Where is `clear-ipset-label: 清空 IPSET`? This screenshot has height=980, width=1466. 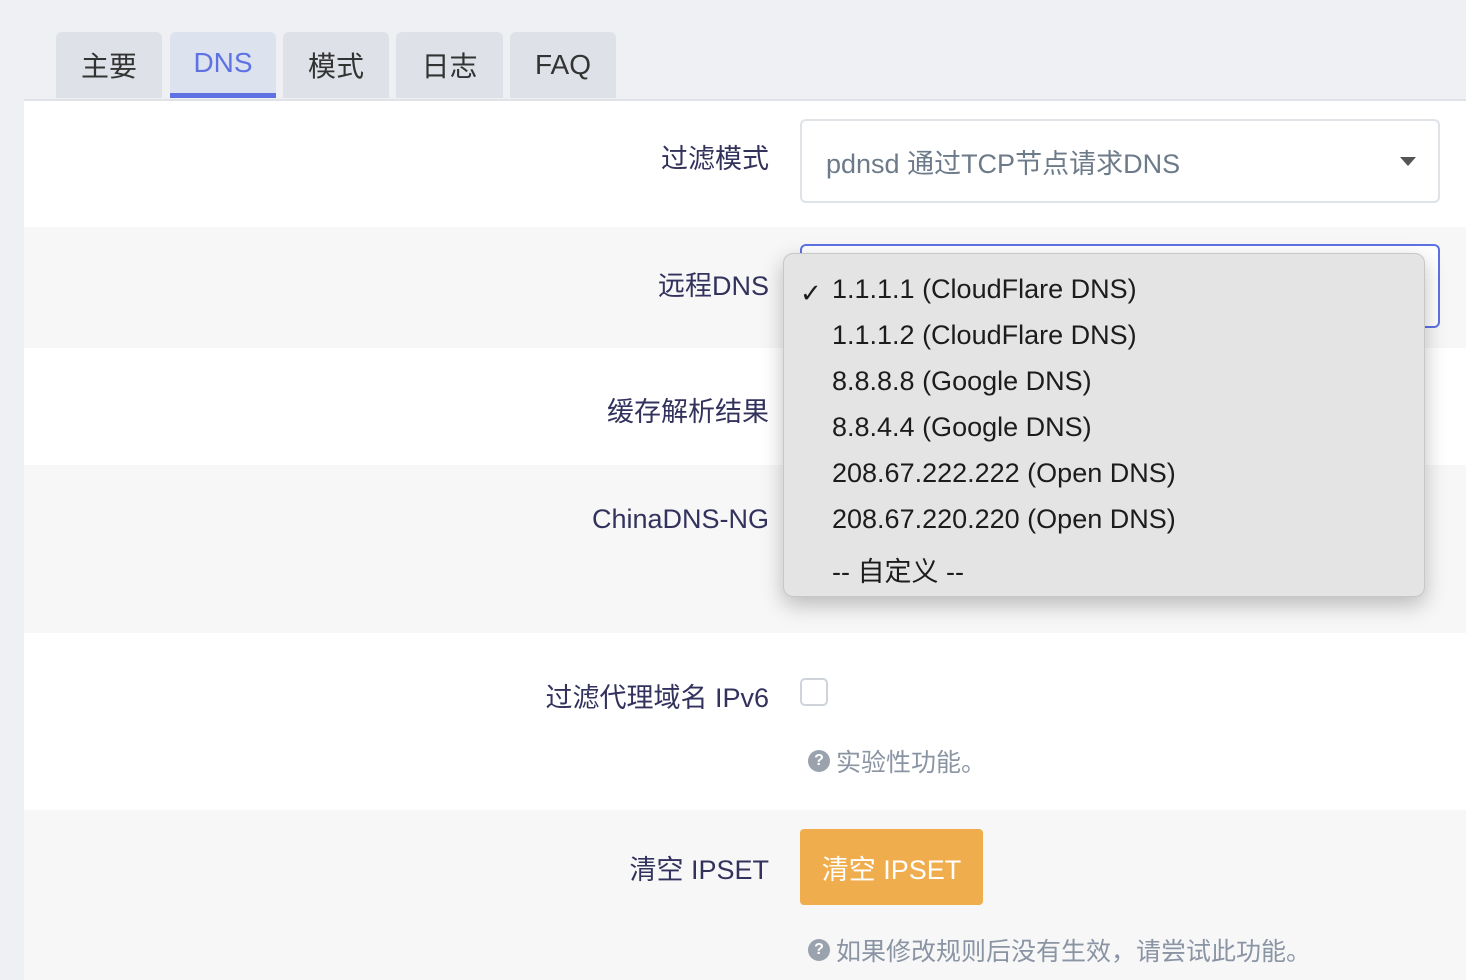
clear-ipset-label: 清空 IPSET is located at coordinates (699, 870).